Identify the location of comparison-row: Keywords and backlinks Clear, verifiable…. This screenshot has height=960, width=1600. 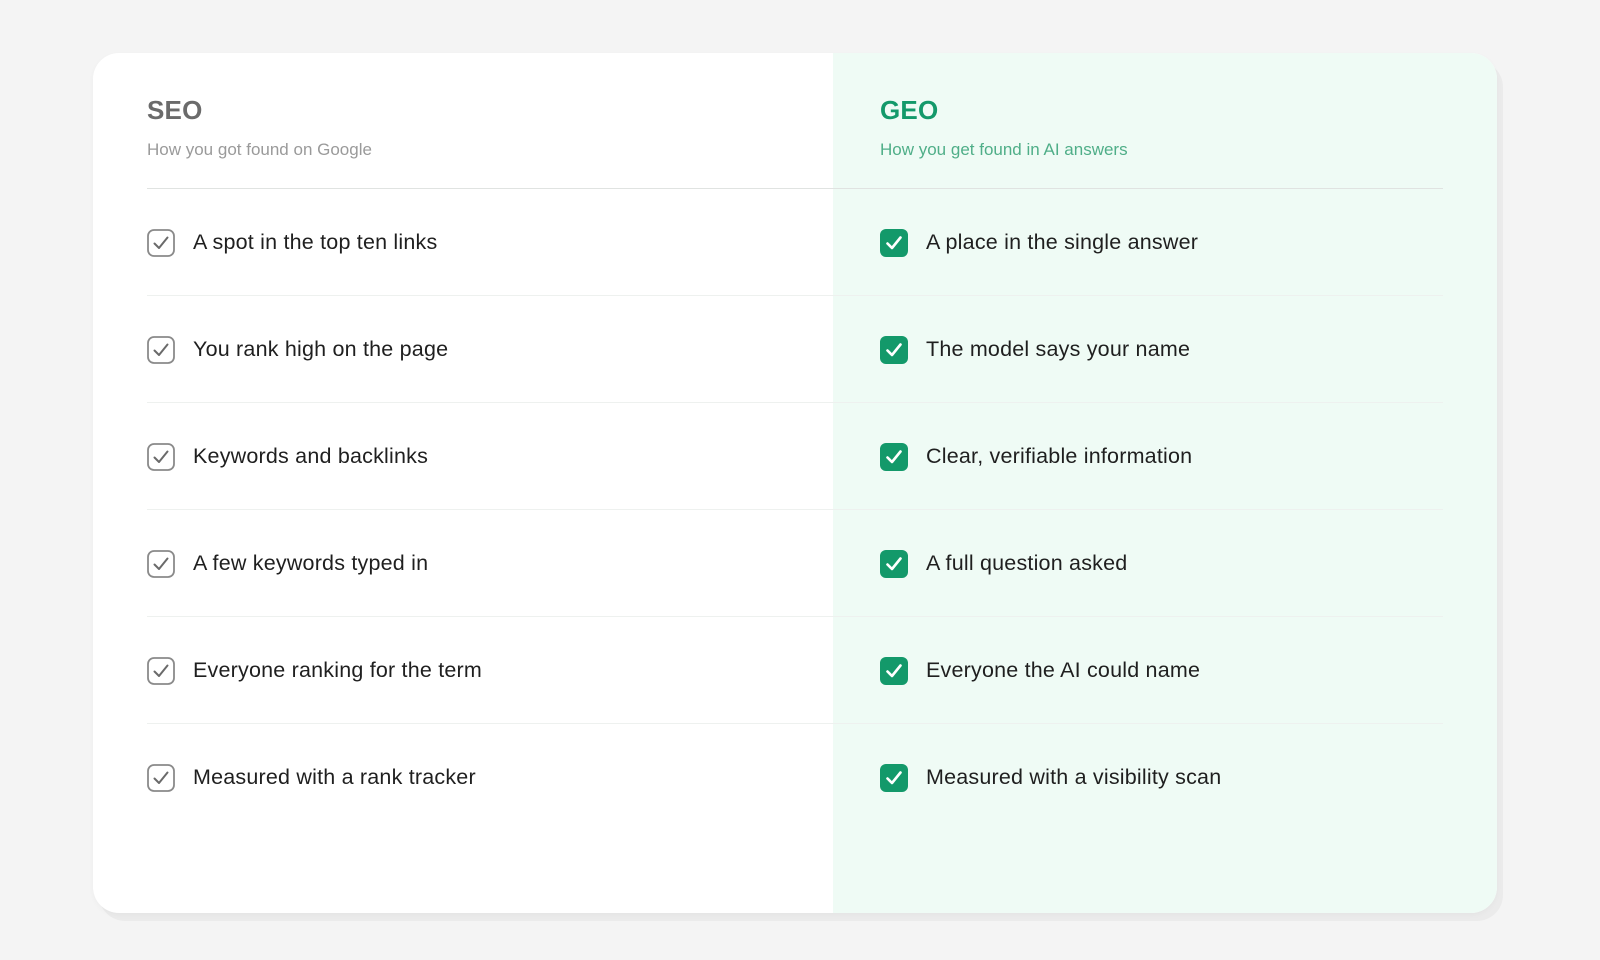
(795, 456).